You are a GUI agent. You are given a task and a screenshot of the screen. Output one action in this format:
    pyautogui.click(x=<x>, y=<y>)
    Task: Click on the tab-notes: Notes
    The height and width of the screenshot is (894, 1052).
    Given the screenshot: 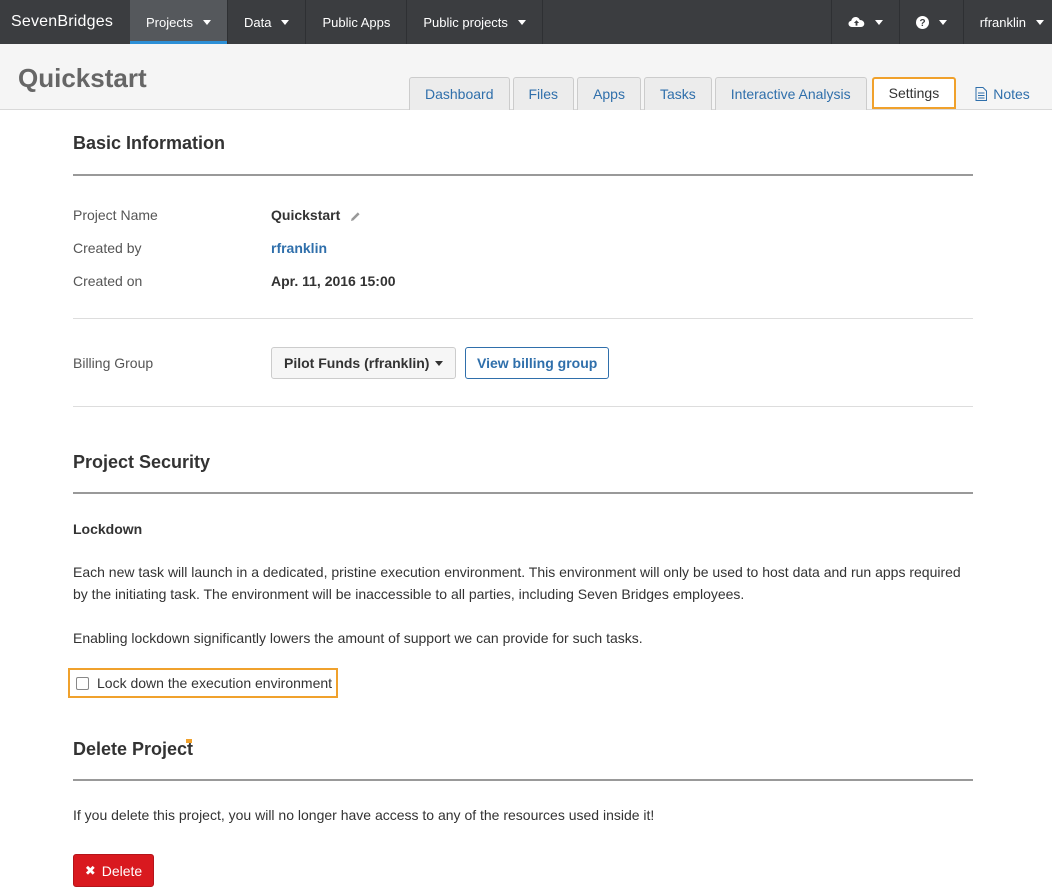 What is the action you would take?
    pyautogui.click(x=994, y=93)
    